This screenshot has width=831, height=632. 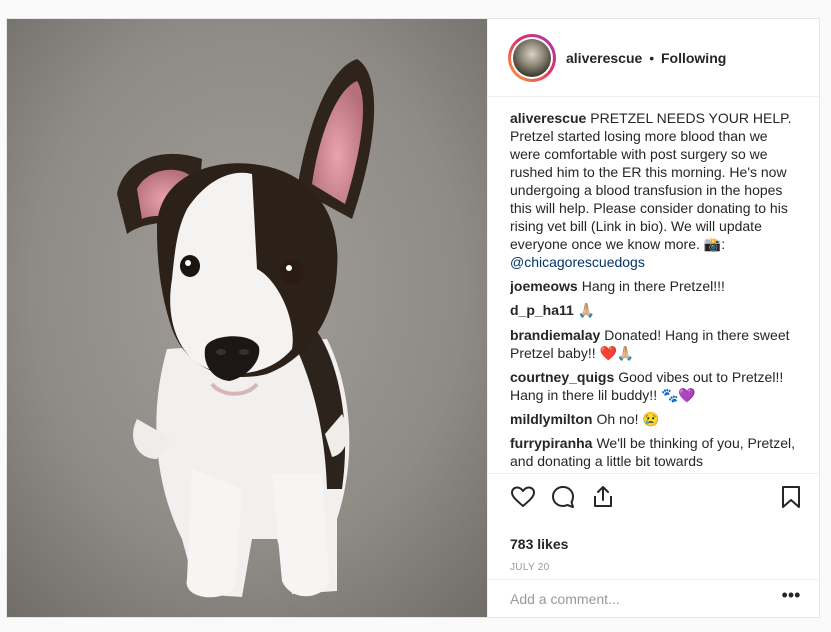 I want to click on avatar, so click(x=532, y=58).